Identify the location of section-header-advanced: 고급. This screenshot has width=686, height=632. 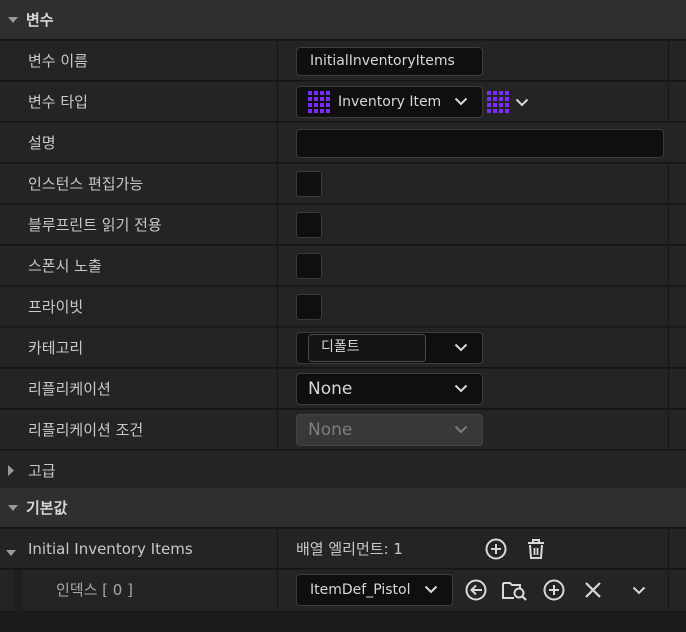
(343, 471).